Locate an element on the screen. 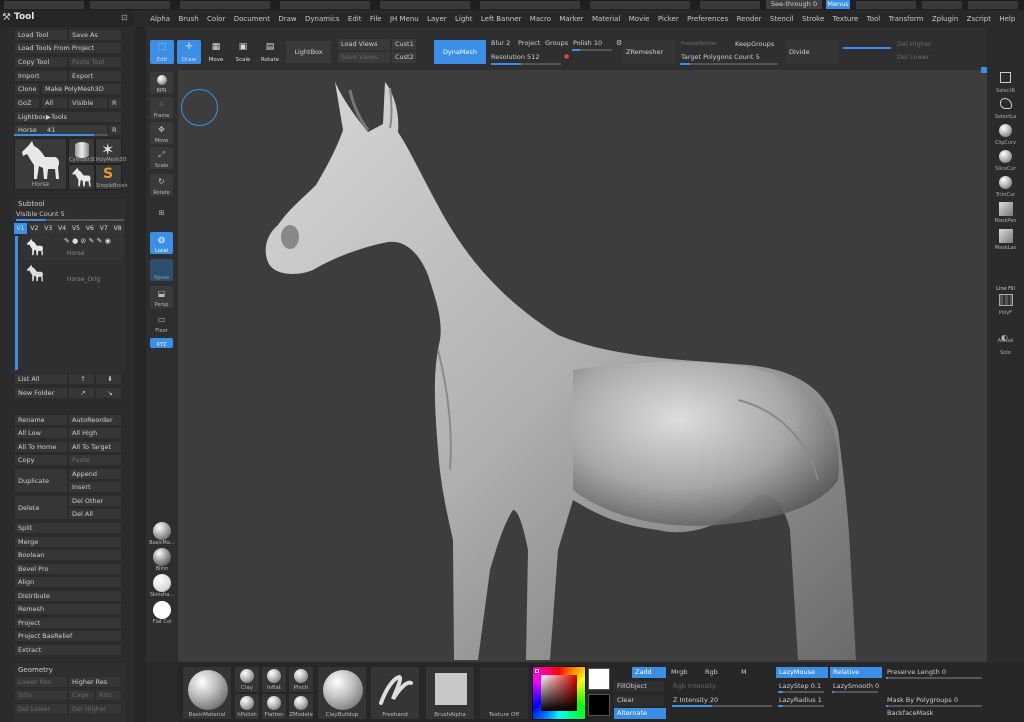 The width and height of the screenshot is (1024, 722). cylinder3d-thumbnail: Cylinder3D is located at coordinates (82, 151).